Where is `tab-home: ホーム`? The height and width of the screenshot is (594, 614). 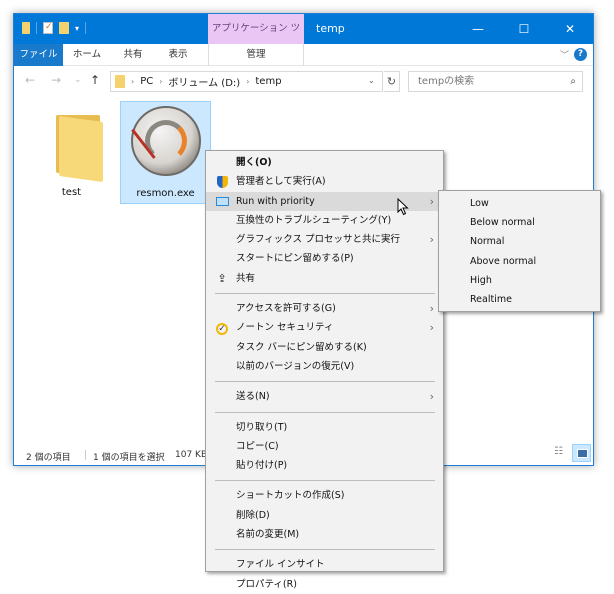 tab-home: ホーム is located at coordinates (87, 55).